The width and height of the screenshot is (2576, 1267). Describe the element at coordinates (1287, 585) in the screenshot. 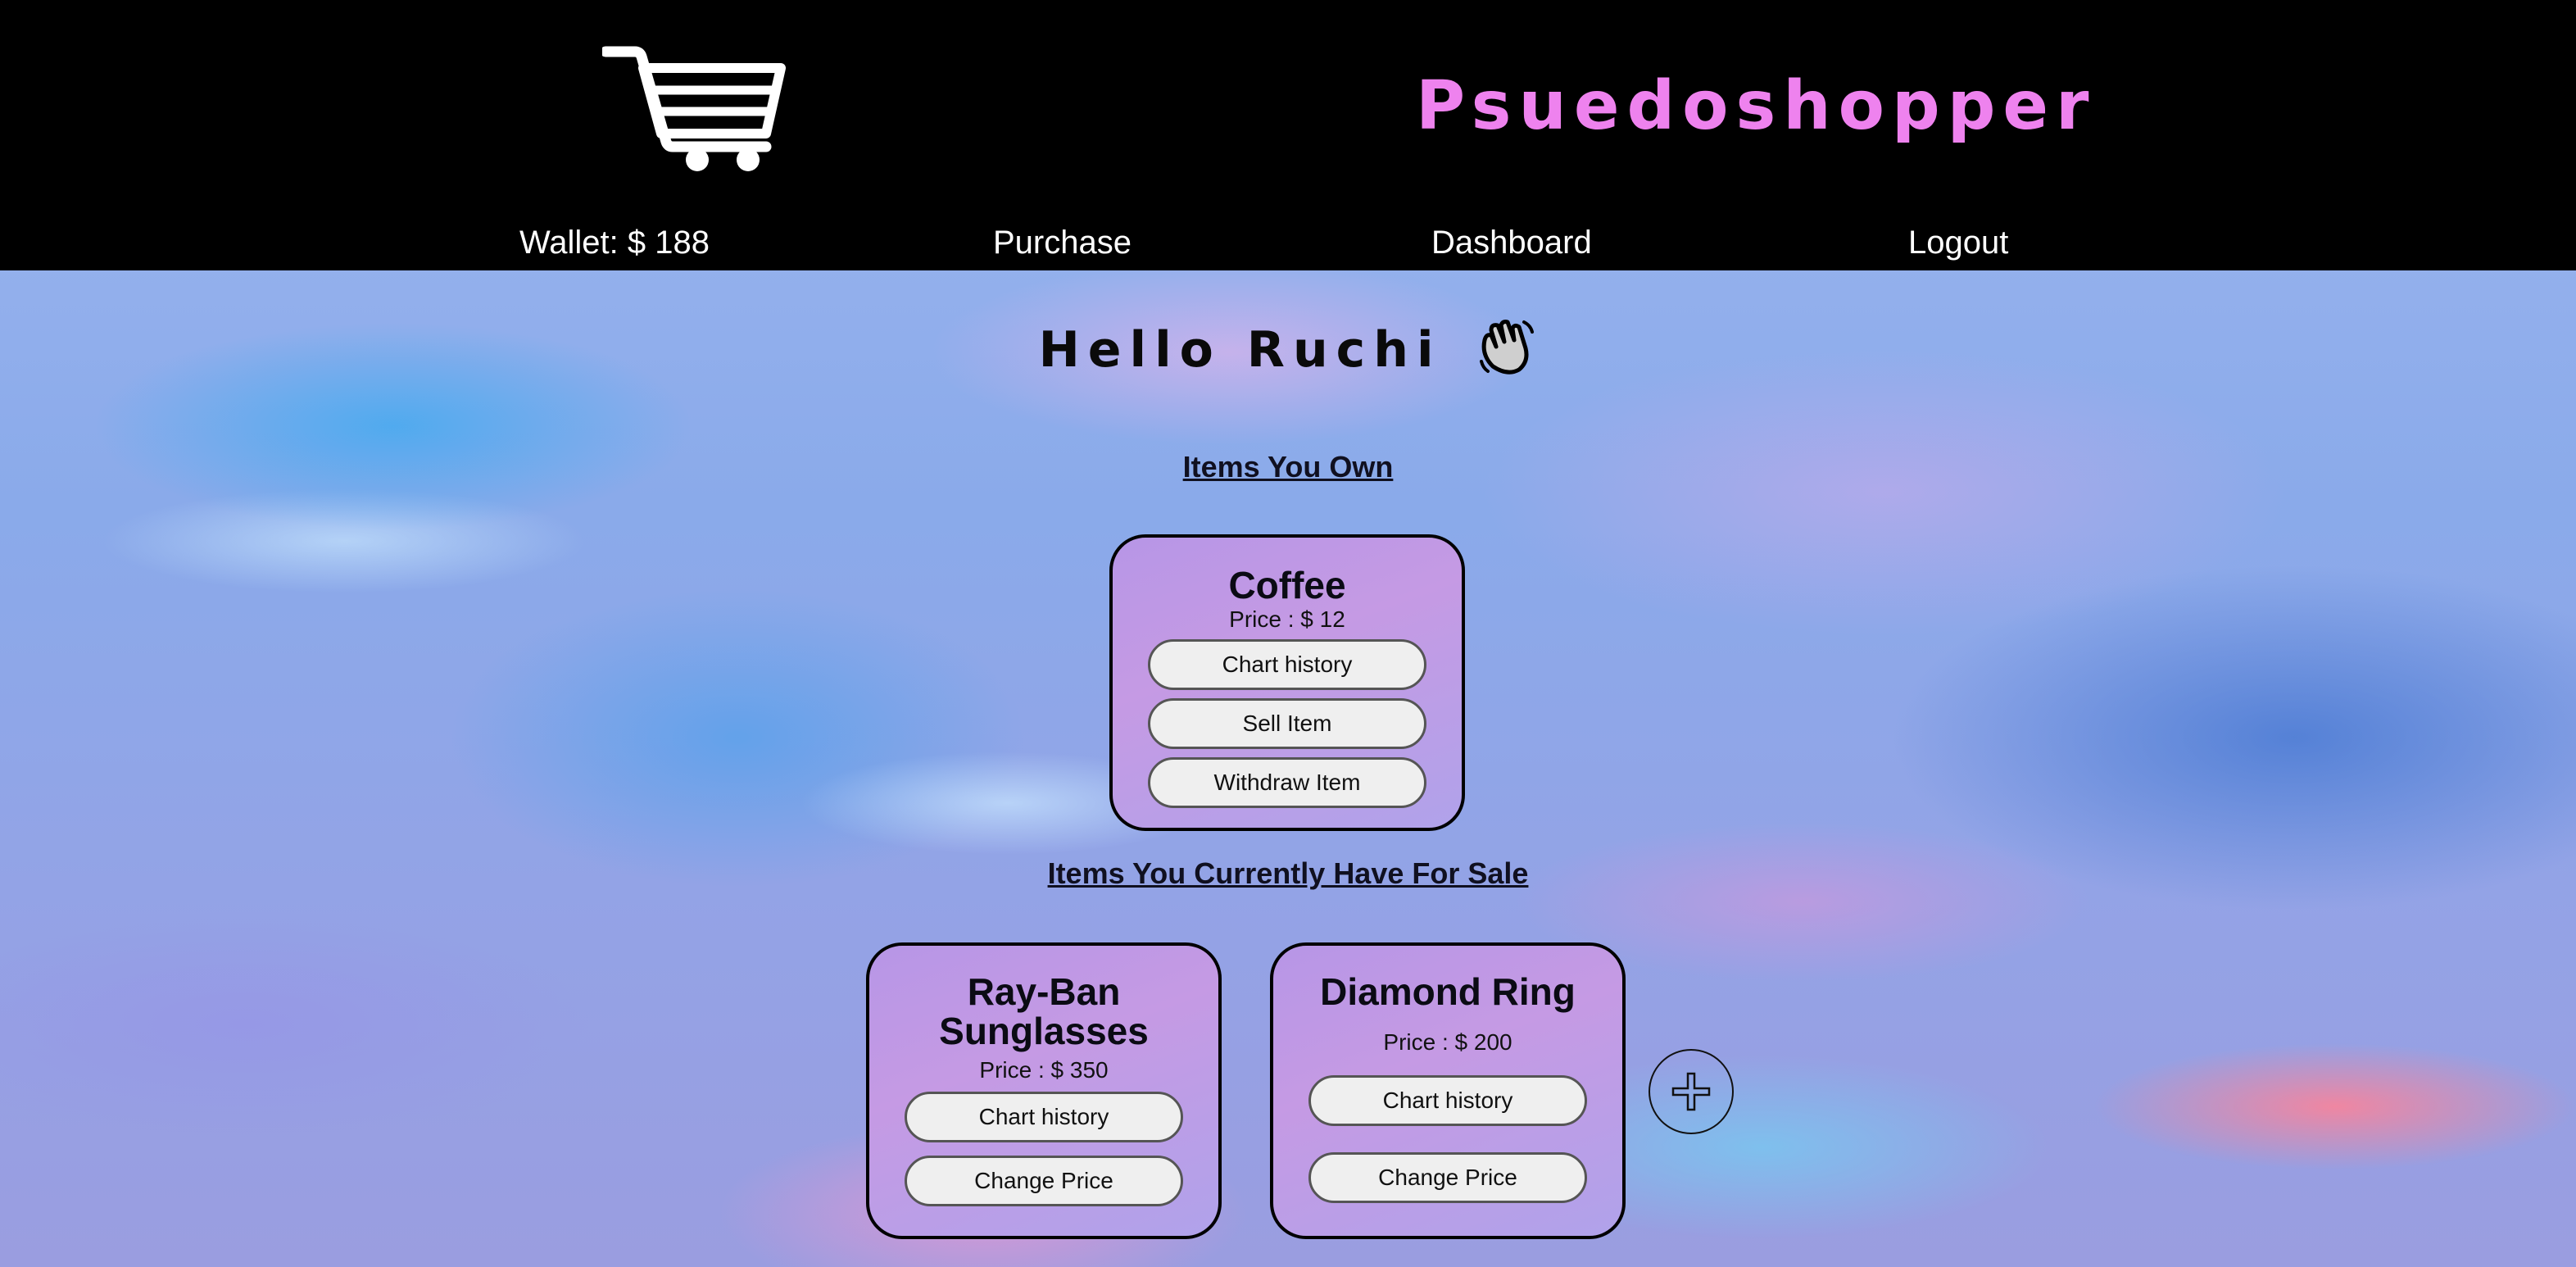

I see `item-name: Coffee` at that location.